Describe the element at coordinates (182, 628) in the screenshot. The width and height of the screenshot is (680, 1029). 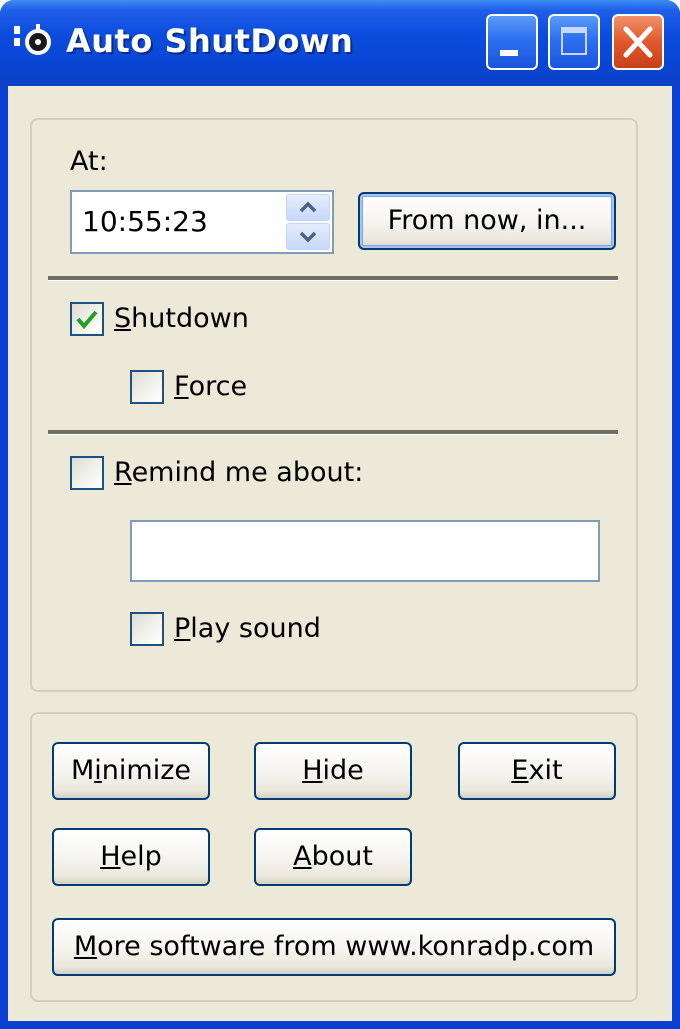
I see `play-sound-mnemonic: P` at that location.